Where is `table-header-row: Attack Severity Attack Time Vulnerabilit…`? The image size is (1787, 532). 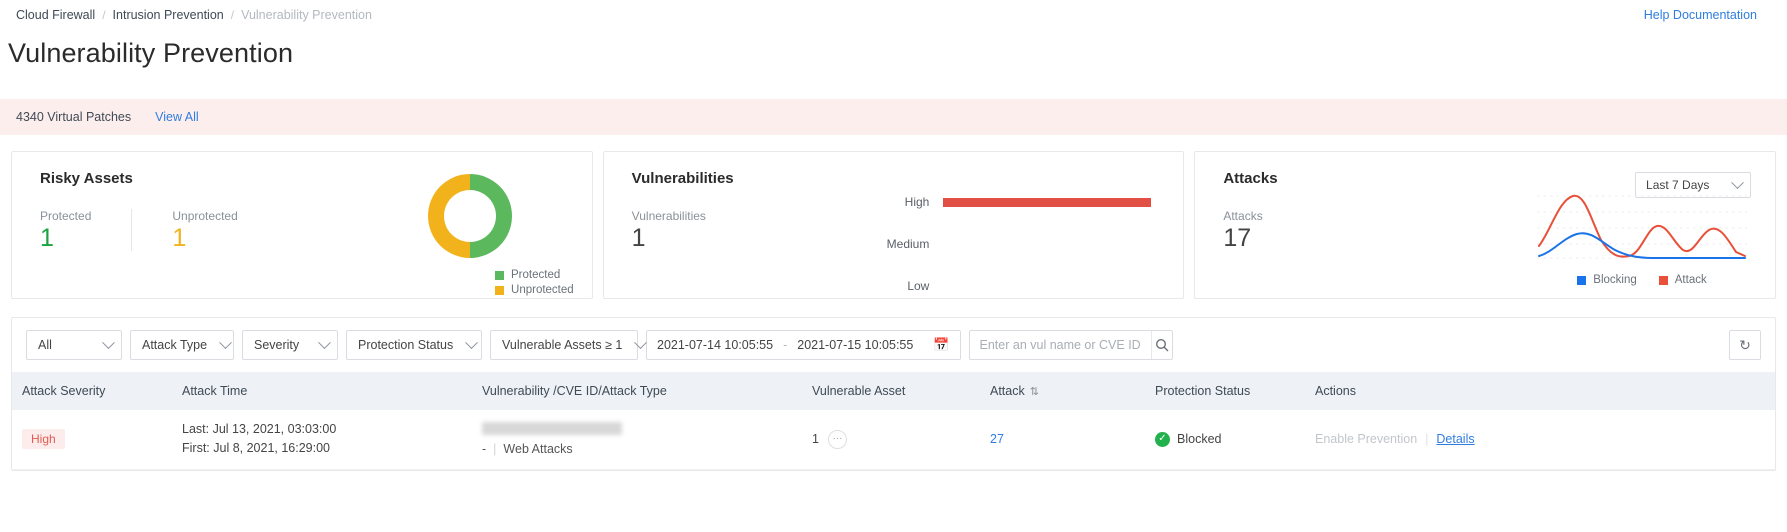 table-header-row: Attack Severity Attack Time Vulnerabilit… is located at coordinates (893, 391).